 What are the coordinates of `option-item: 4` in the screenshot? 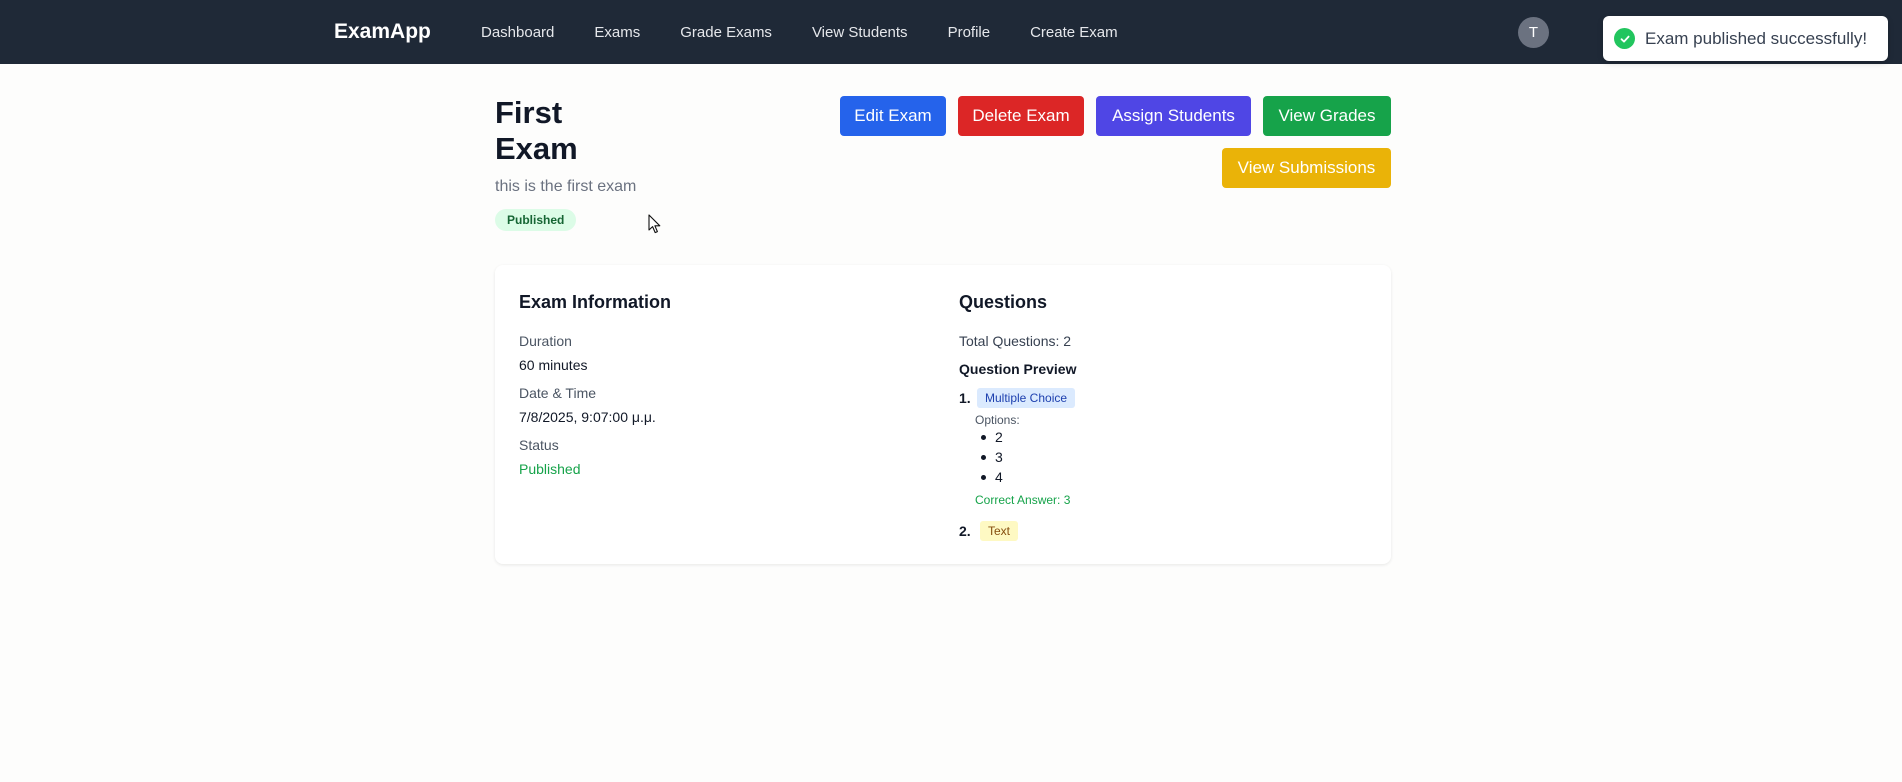 It's located at (992, 477).